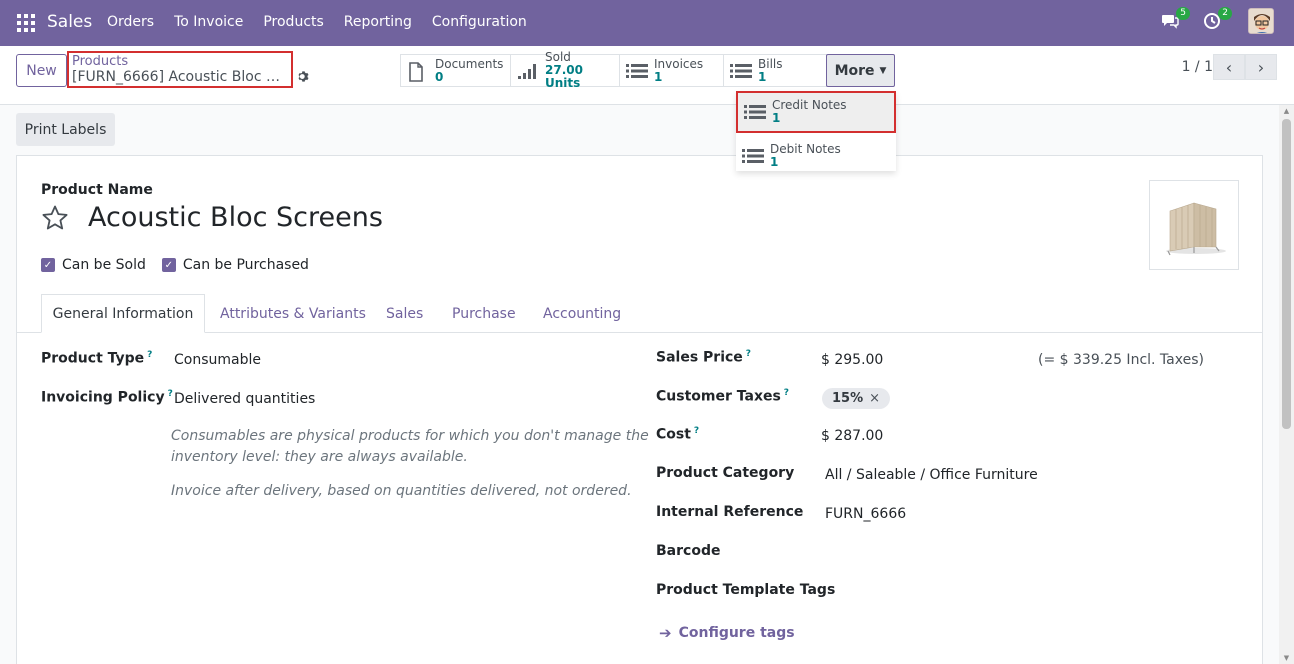 This screenshot has width=1294, height=664. What do you see at coordinates (1174, 20) in the screenshot?
I see `messages-icon: 5` at bounding box center [1174, 20].